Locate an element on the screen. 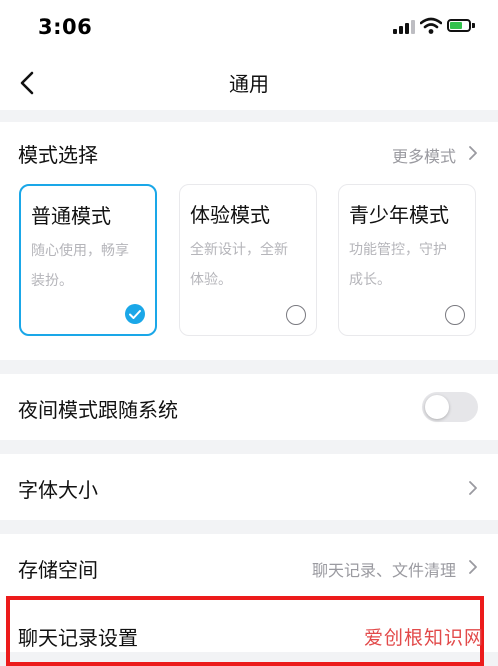 The width and height of the screenshot is (498, 666). storage-value: 聊天记录、文件清理 is located at coordinates (383, 570).